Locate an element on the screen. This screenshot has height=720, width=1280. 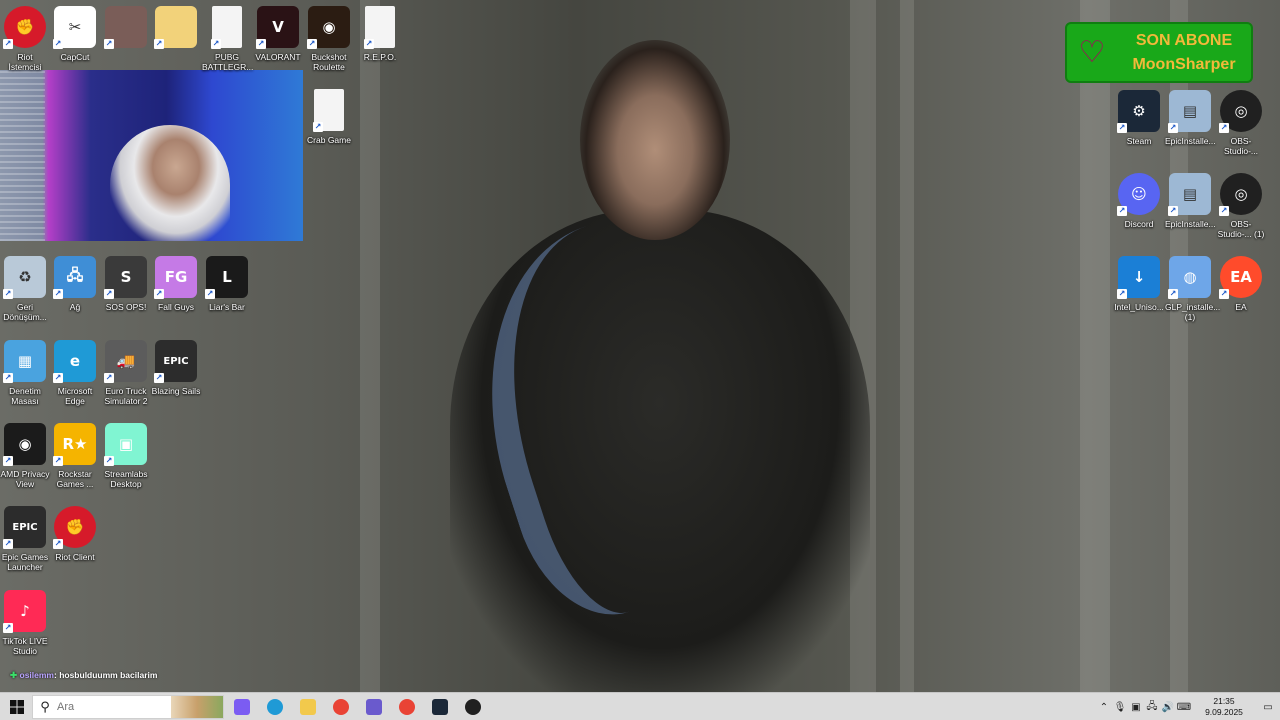
user-photo-icon: ↗ is located at coordinates (125, 27).